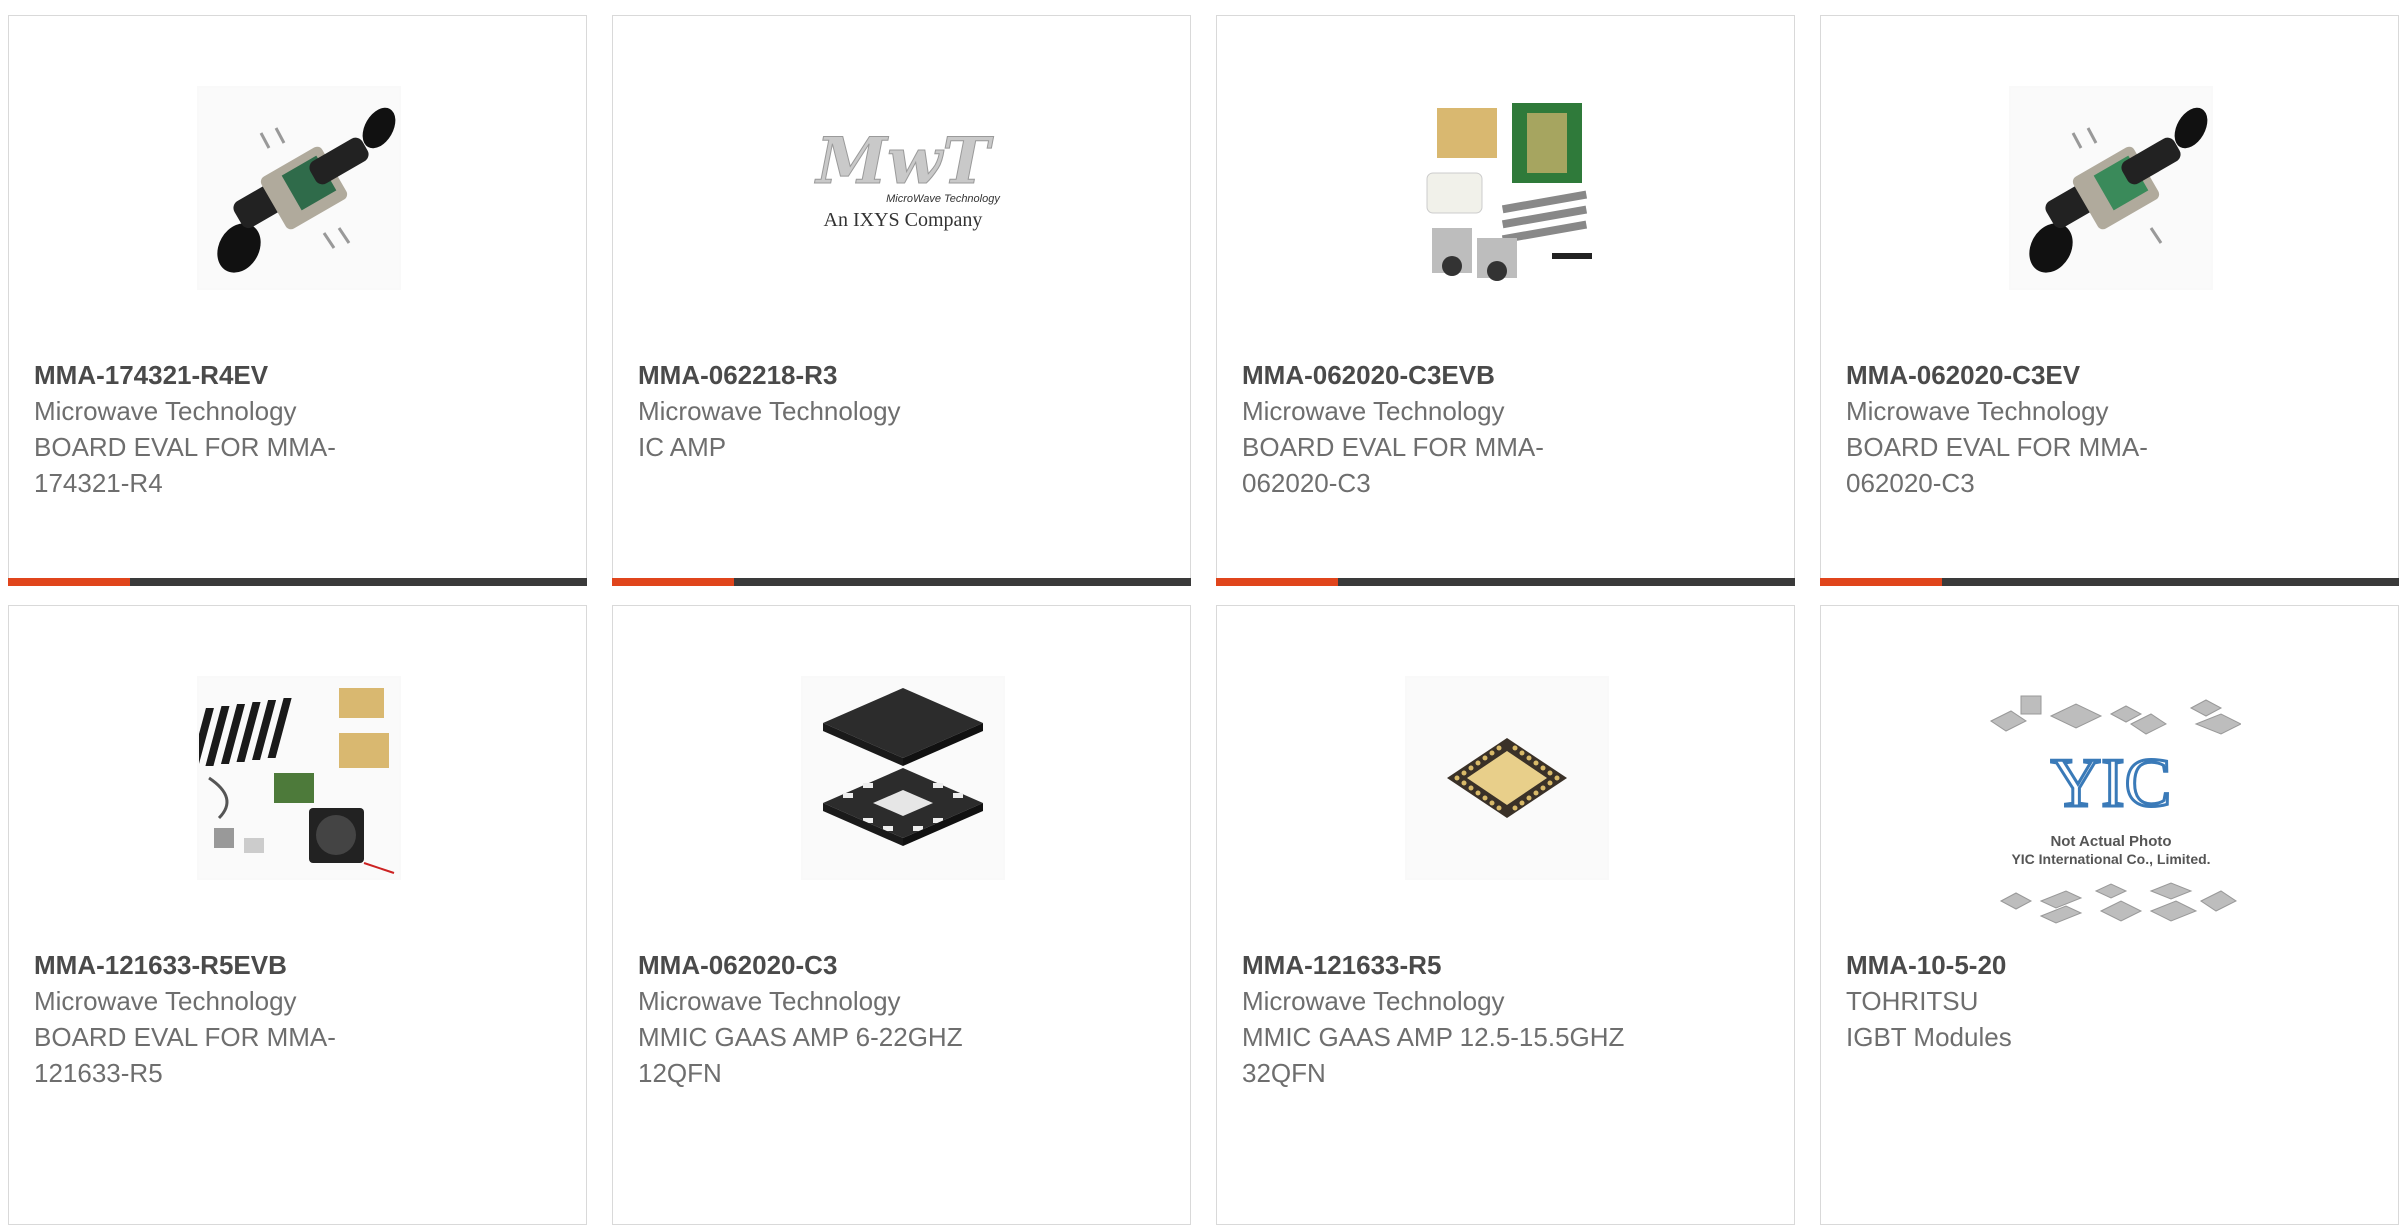 The width and height of the screenshot is (2400, 1225). I want to click on part-number: MMA-062218-R3, so click(904, 375).